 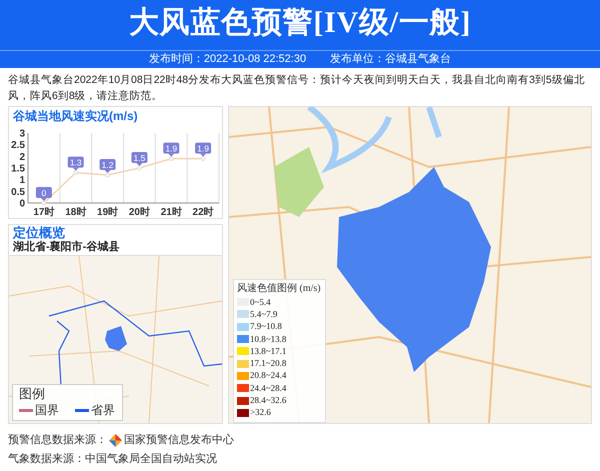 What do you see at coordinates (139, 212) in the screenshot?
I see `x-tick-label: 20时` at bounding box center [139, 212].